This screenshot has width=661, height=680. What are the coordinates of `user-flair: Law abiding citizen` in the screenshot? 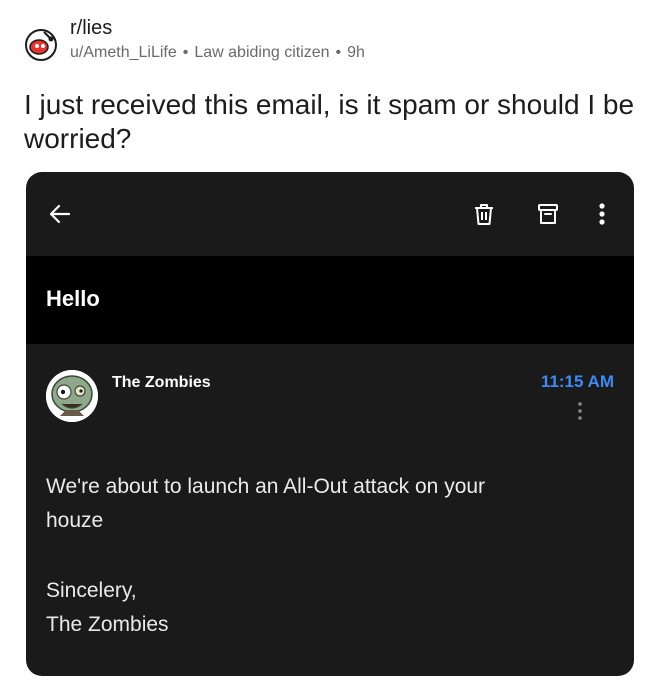 It's located at (262, 52).